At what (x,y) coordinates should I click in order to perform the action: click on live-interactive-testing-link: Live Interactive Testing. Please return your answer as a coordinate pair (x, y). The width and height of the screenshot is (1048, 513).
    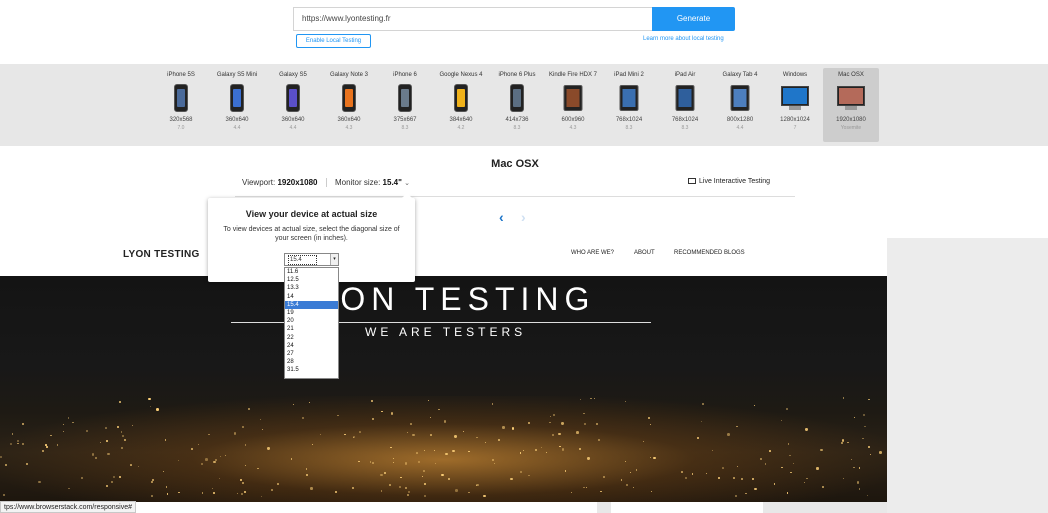
    Looking at the image, I should click on (729, 181).